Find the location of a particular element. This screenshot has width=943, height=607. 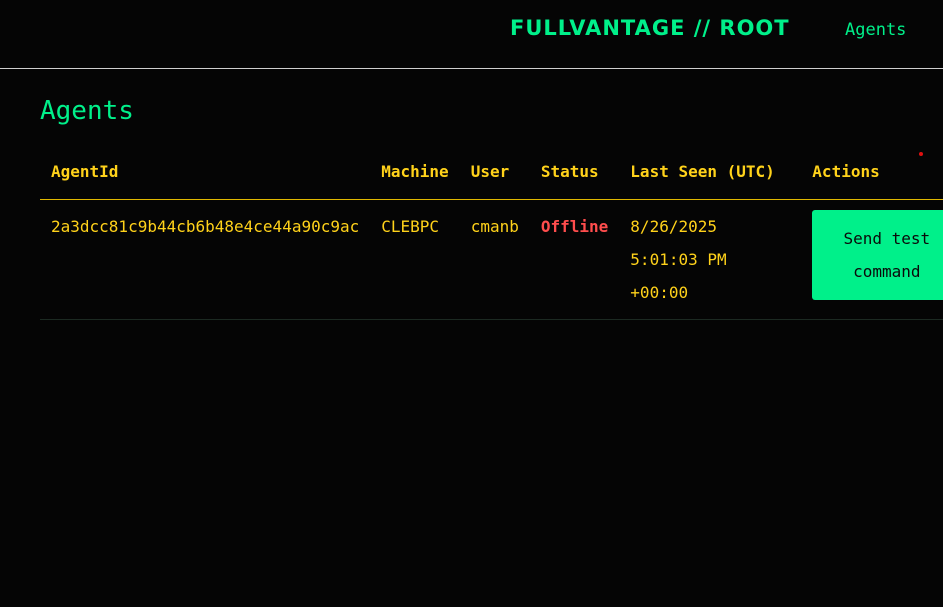

column-header-last-seen: Last Seen (UTC) is located at coordinates (710, 173).